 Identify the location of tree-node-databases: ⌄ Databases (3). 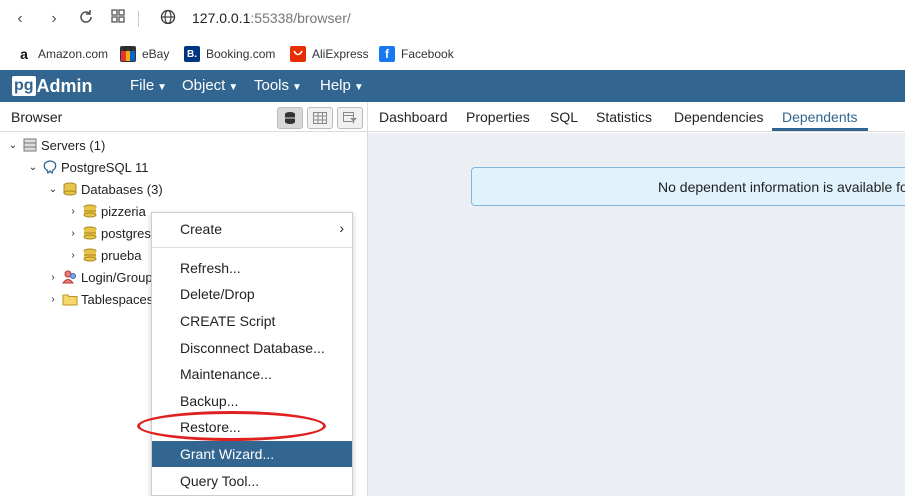
(104, 189).